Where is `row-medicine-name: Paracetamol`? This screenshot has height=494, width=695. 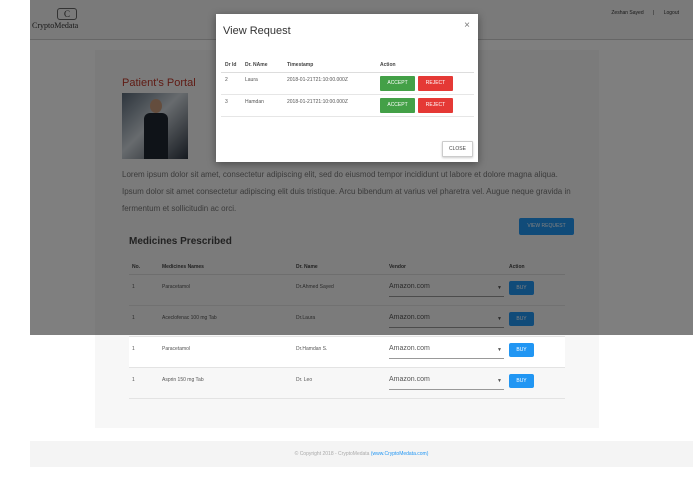
row-medicine-name: Paracetamol is located at coordinates (176, 349).